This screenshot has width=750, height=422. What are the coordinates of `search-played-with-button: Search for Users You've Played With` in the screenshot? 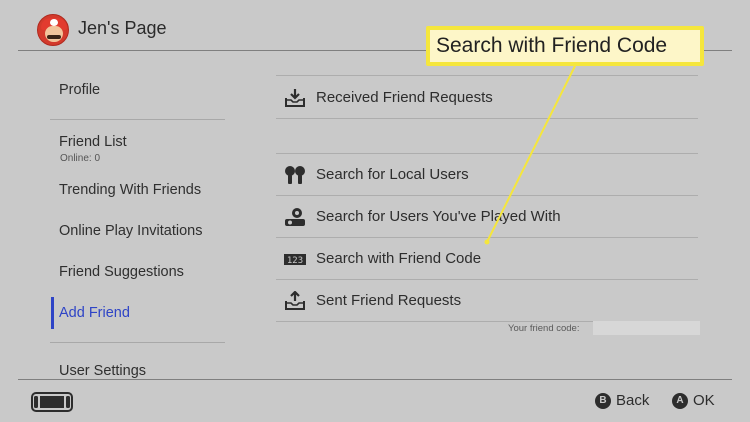 It's located at (487, 217).